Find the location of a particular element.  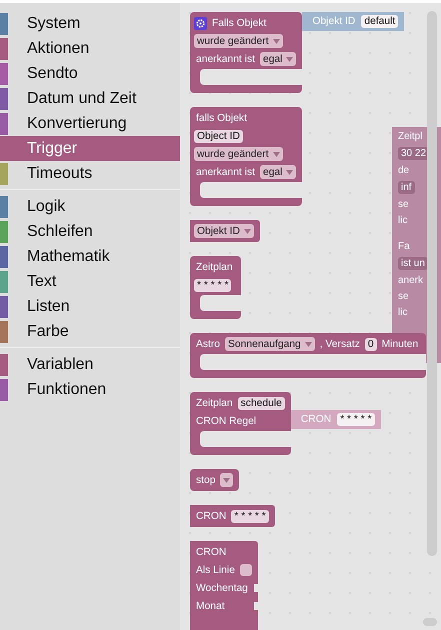

dropdown-field is located at coordinates (227, 480).